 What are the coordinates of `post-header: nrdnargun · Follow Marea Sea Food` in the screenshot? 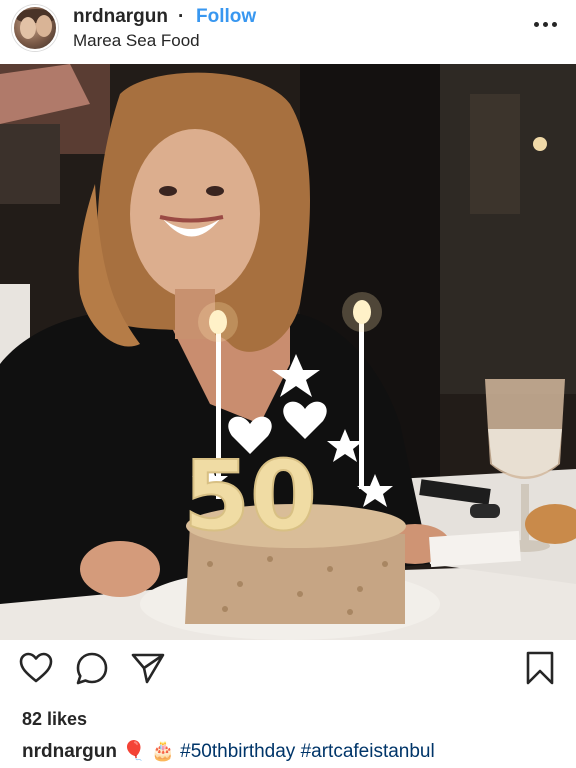 It's located at (288, 32).